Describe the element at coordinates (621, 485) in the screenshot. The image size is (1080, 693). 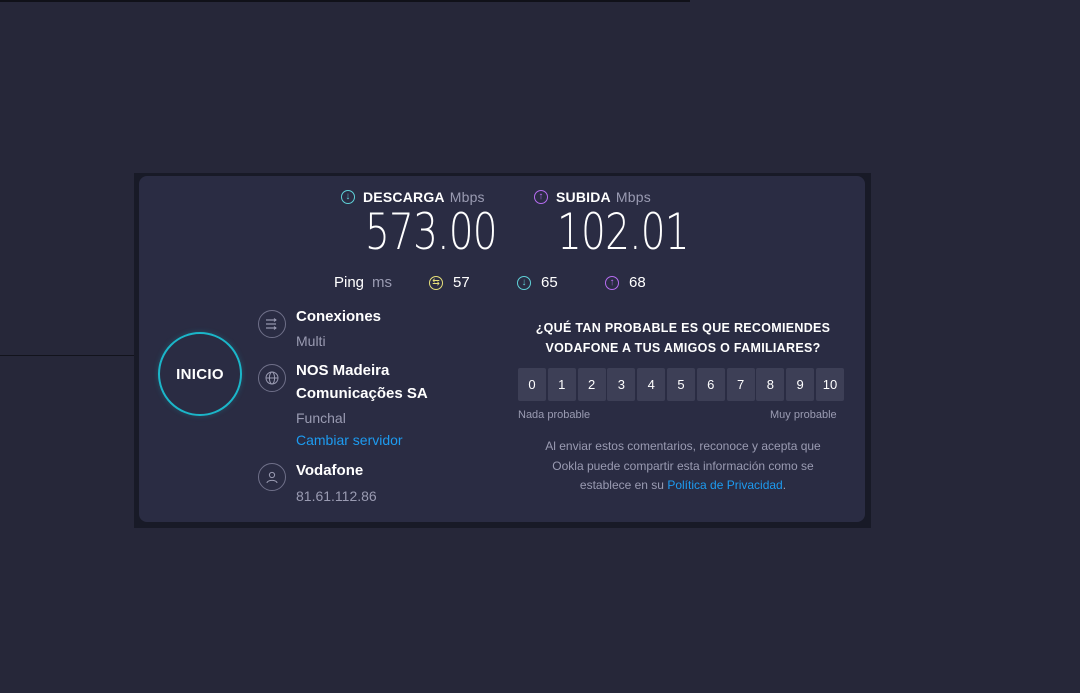
I see `disclaimer-line3-prefix: establece en su` at that location.